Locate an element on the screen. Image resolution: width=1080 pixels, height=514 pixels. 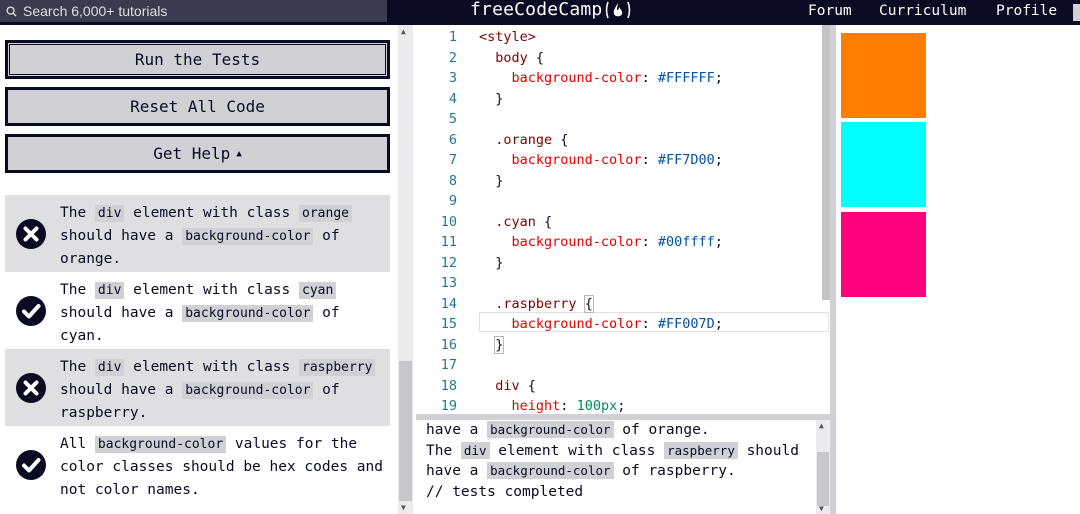
console-line: have a background-color of raspberry. is located at coordinates (581, 470).